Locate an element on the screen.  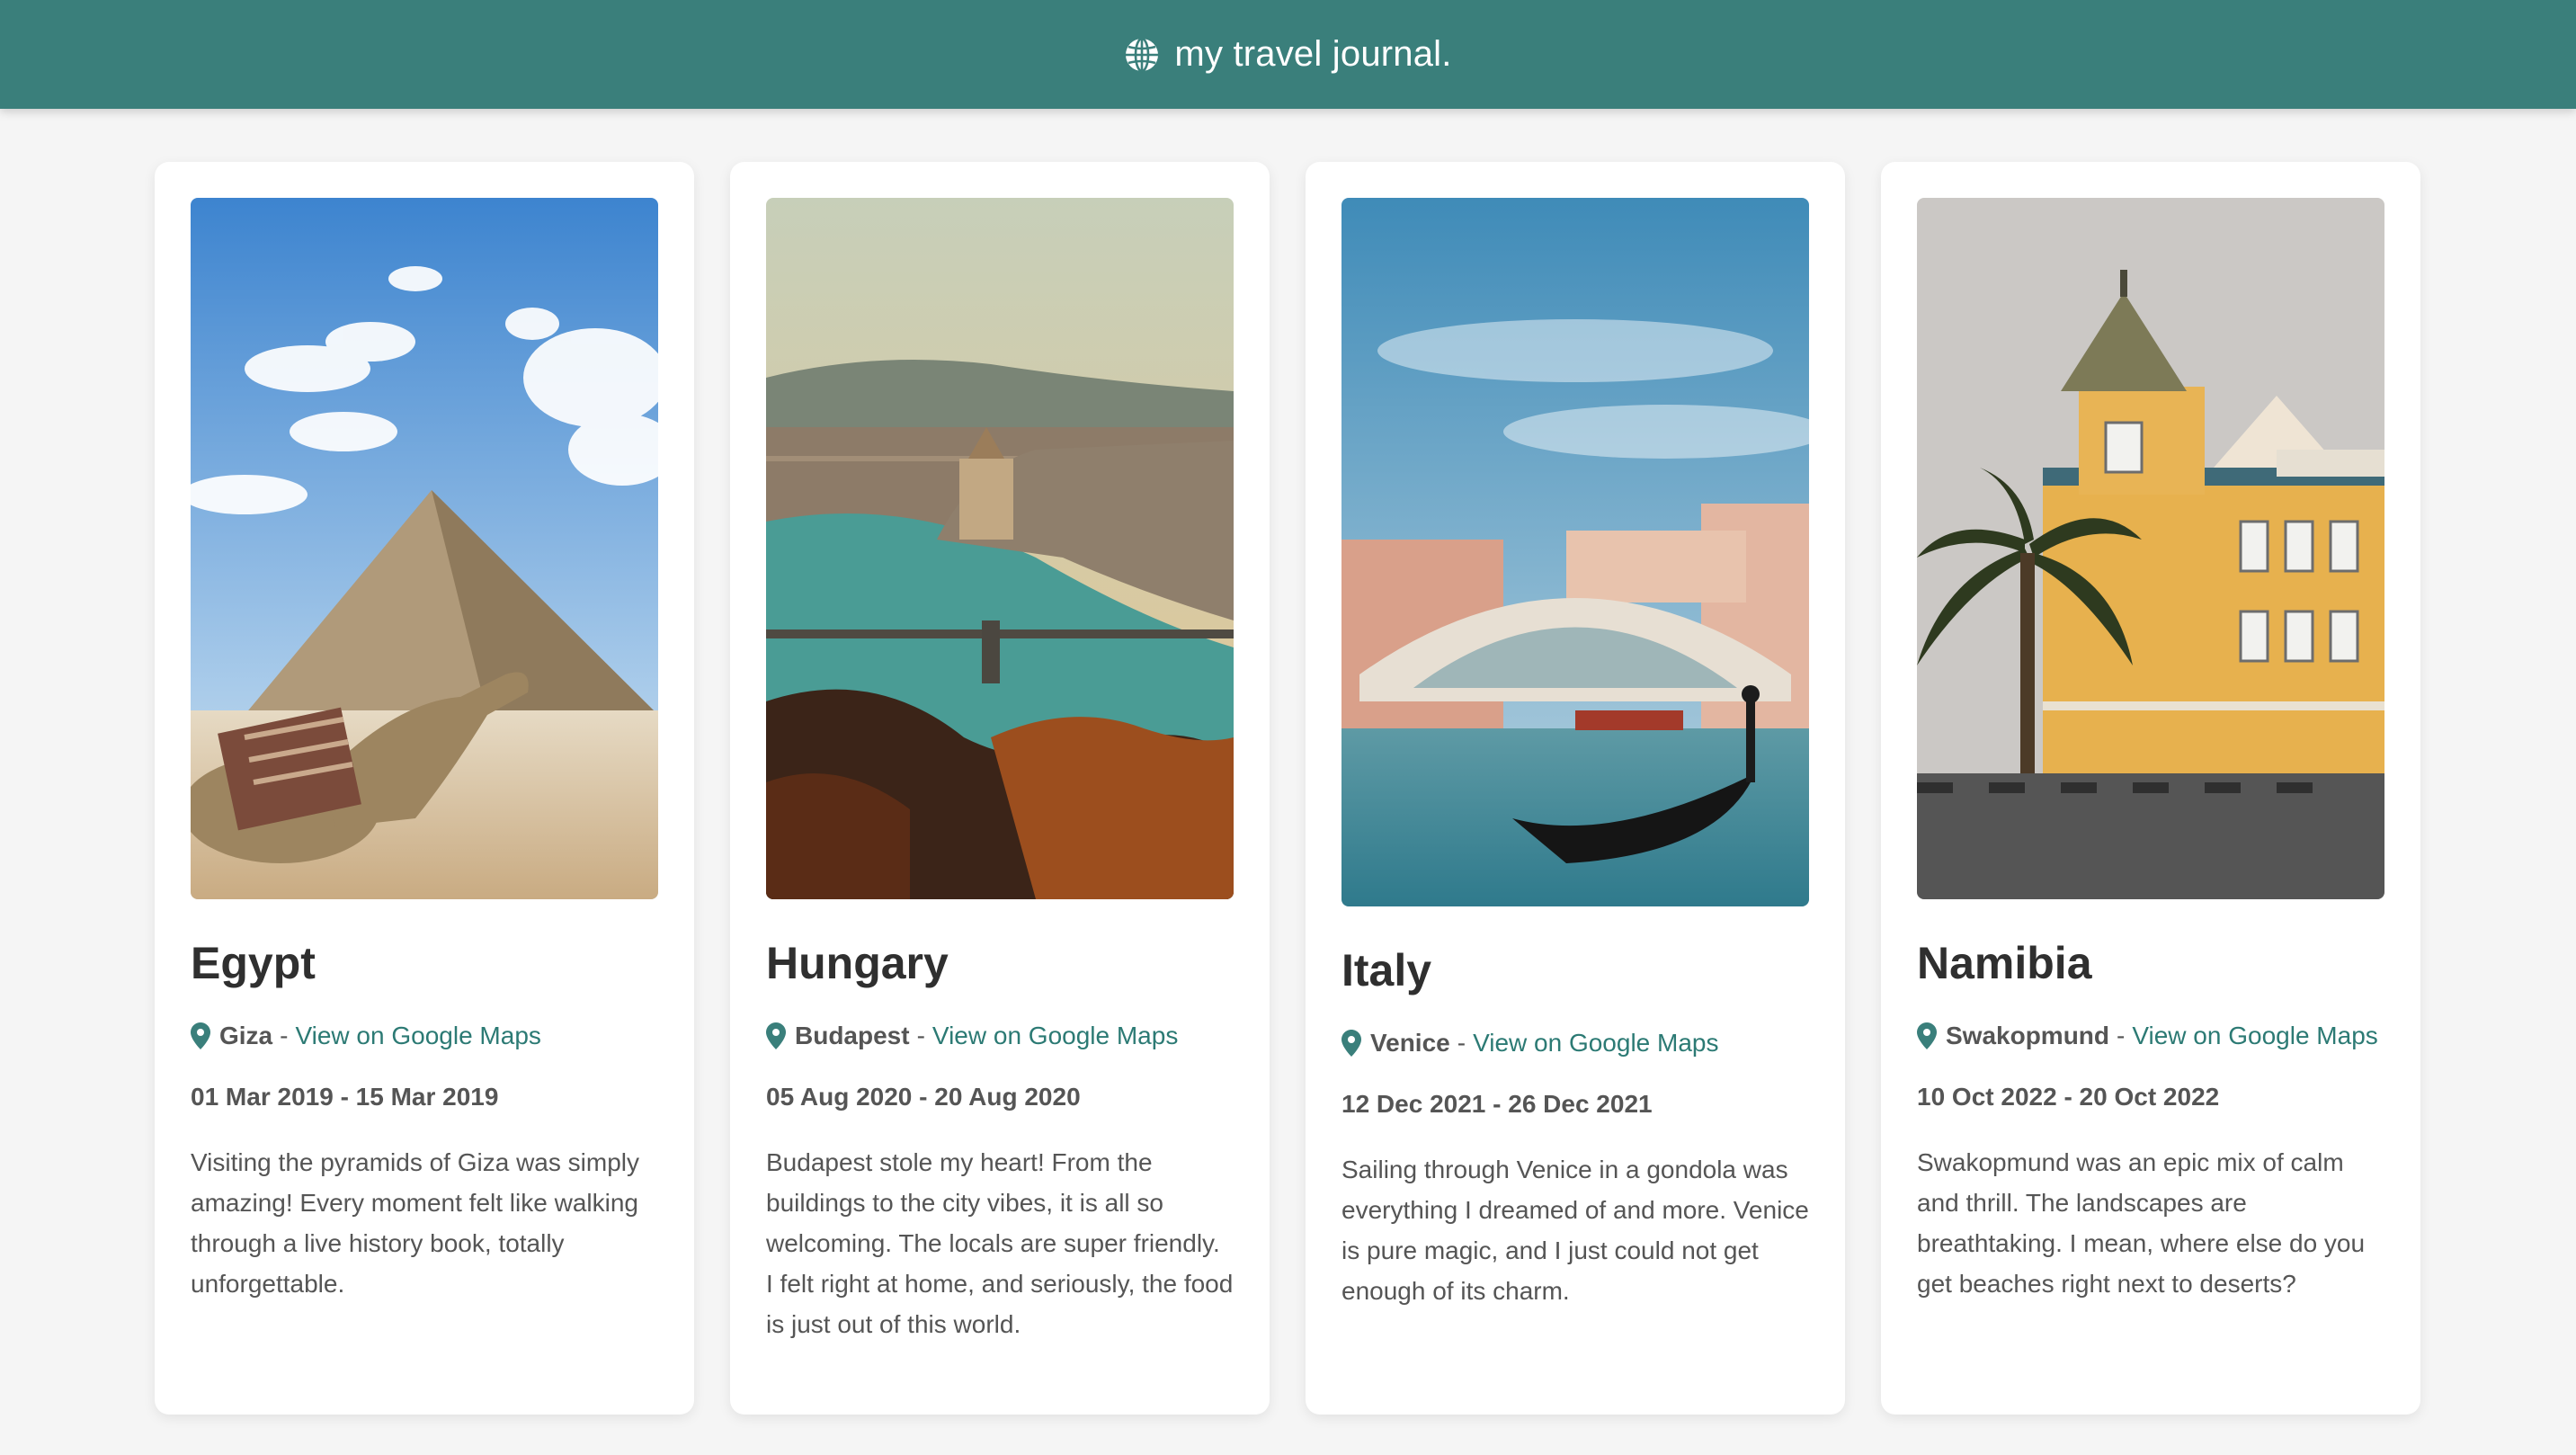
entry-city: Giza is located at coordinates (246, 1035).